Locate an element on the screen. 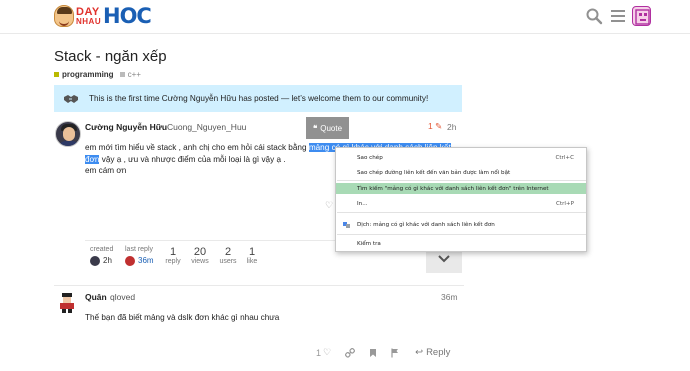  ctx-inspect: Kiểm tra is located at coordinates (461, 243).